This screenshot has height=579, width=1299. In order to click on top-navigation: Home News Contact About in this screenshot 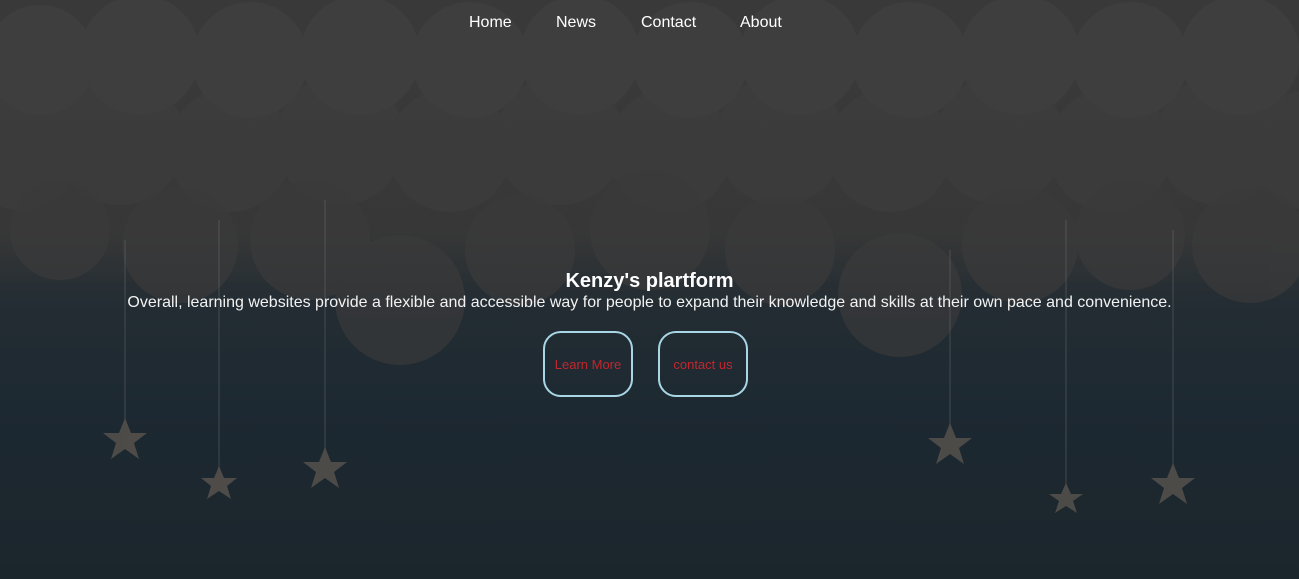, I will do `click(649, 23)`.